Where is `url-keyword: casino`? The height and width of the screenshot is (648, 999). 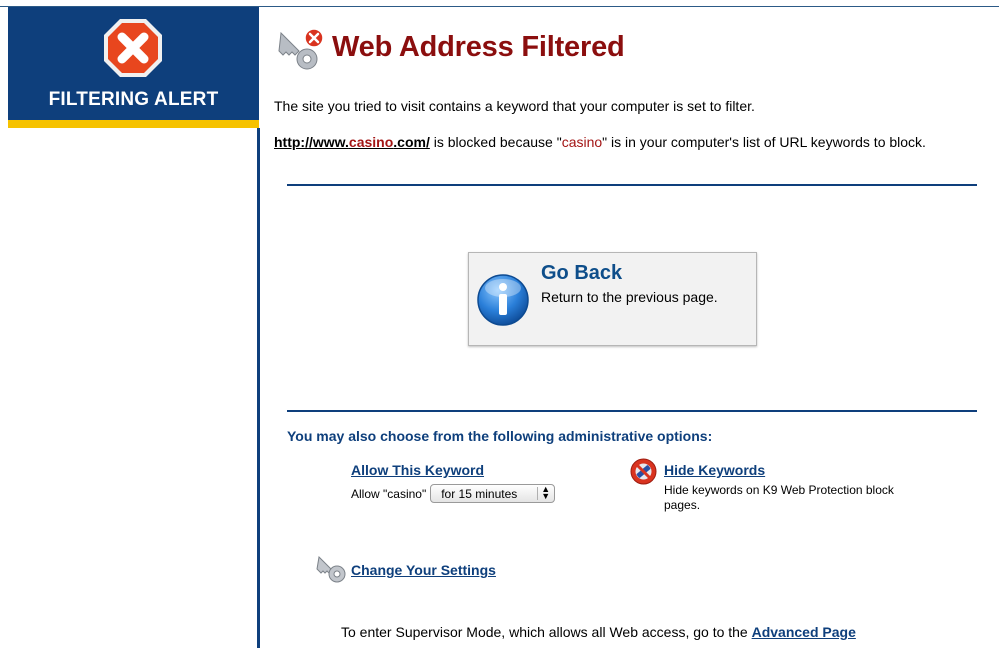
url-keyword: casino is located at coordinates (371, 142).